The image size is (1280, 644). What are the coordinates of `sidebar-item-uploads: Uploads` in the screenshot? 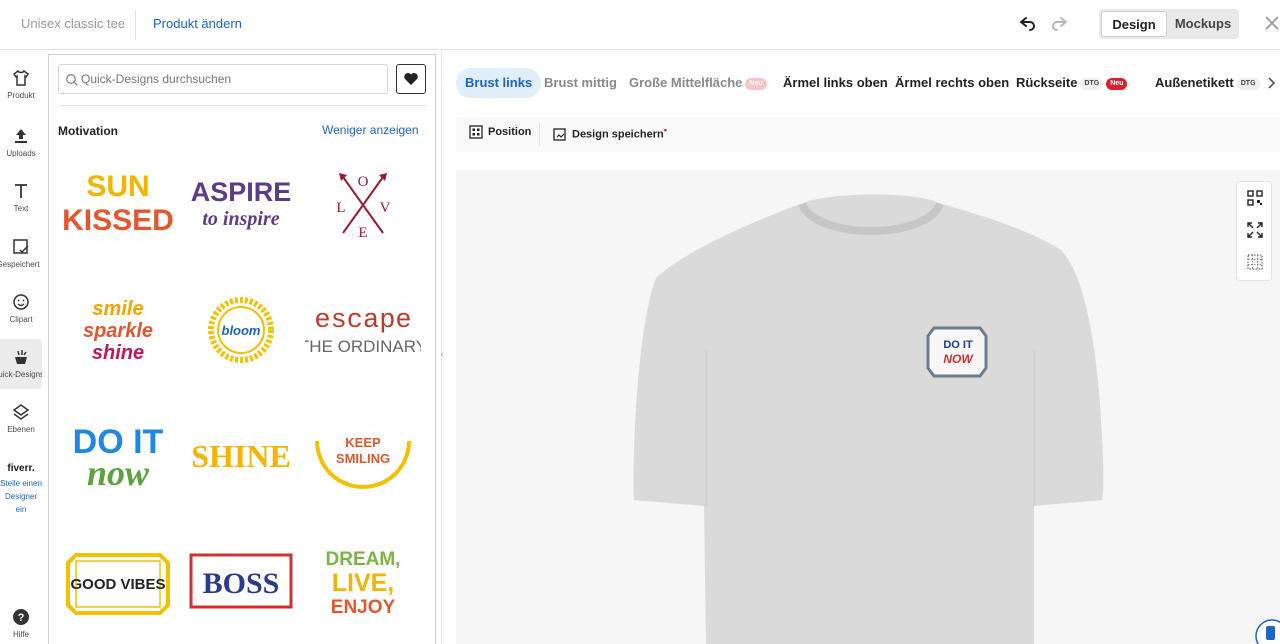 It's located at (21, 142).